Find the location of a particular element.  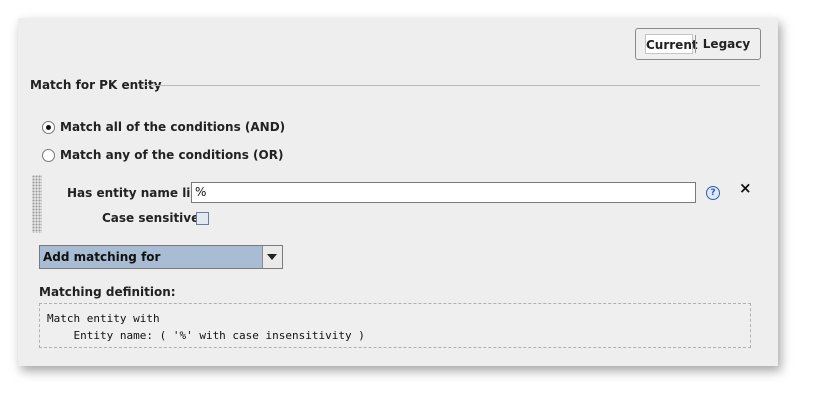

entity-name-input: % is located at coordinates (443, 192).